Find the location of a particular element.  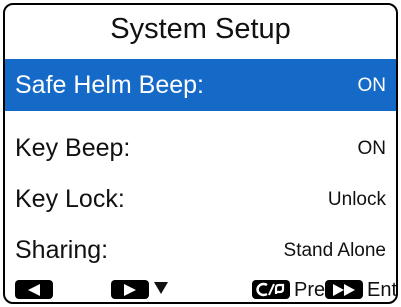

menu-item-label: Safe Helm Beep: is located at coordinates (109, 85).